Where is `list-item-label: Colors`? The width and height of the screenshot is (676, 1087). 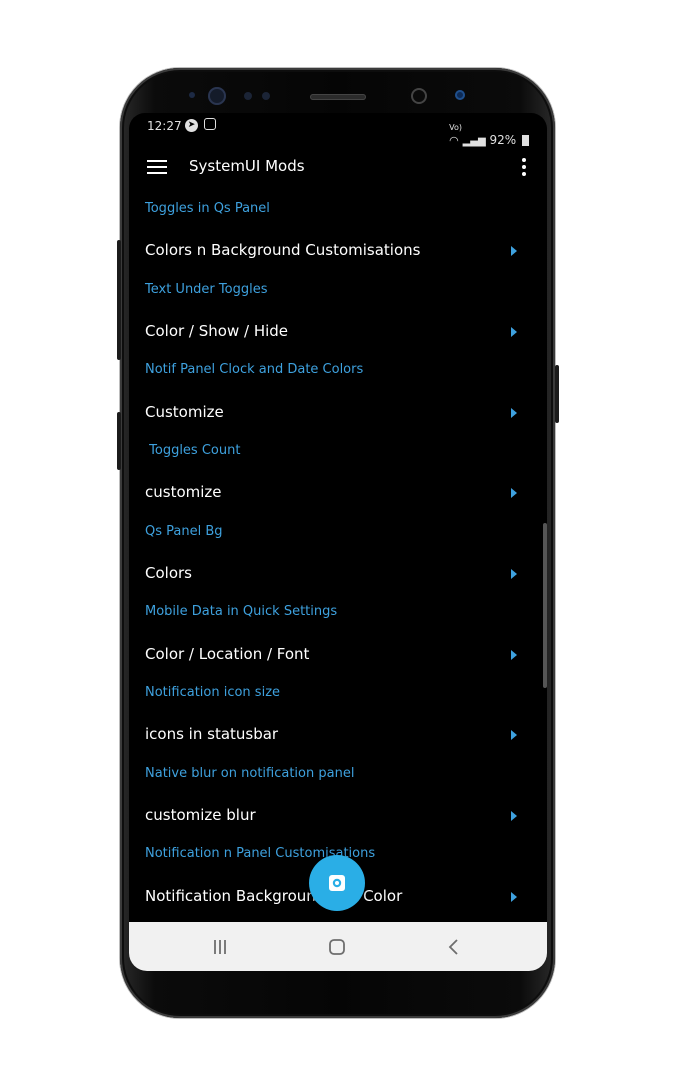 list-item-label: Colors is located at coordinates (168, 573).